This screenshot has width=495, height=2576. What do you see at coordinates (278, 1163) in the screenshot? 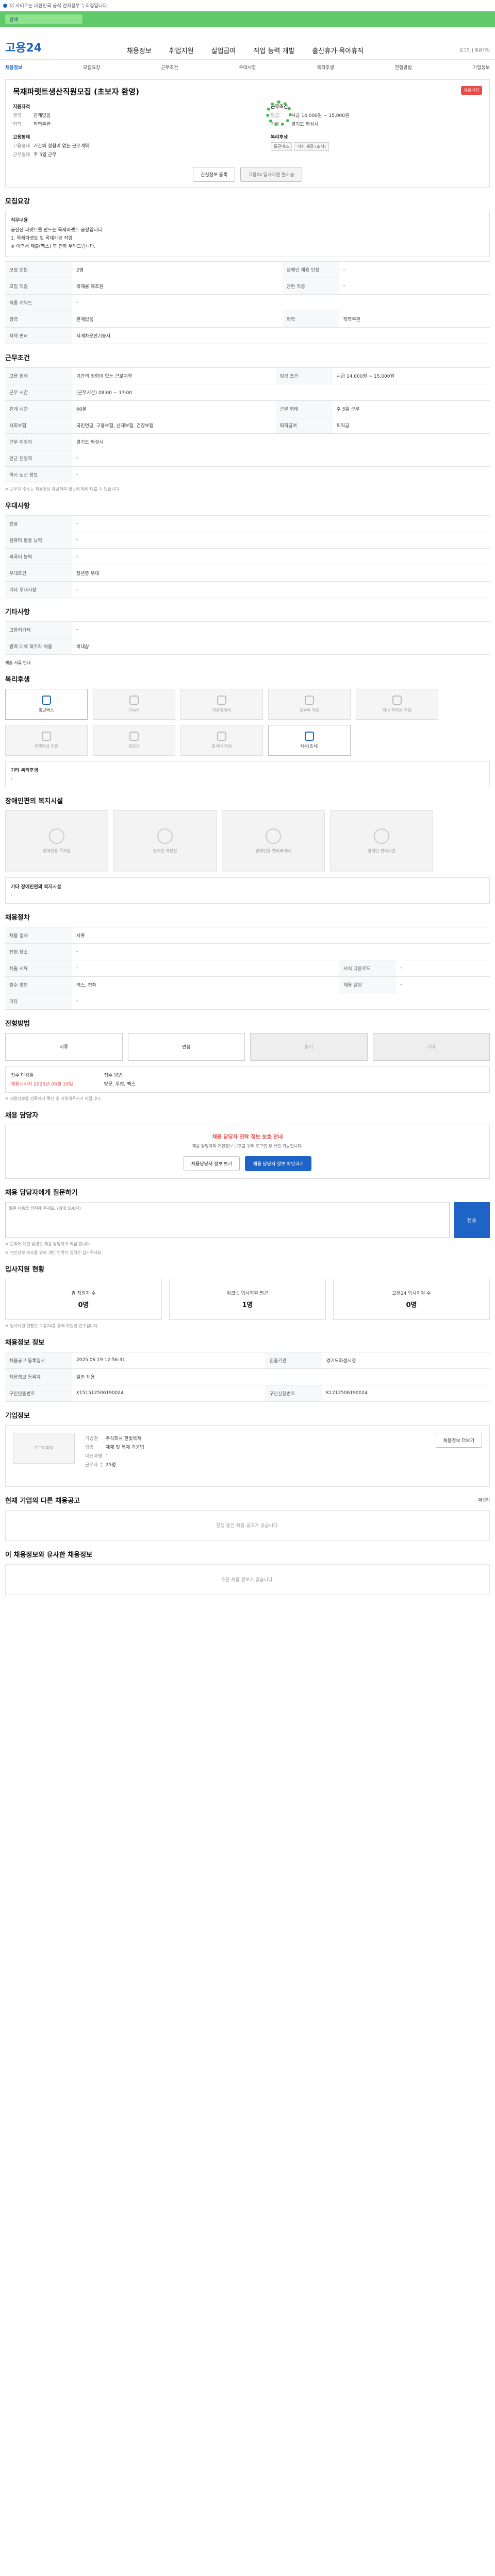
I see `contact-confirm-button: 채용 담당자 정보 확인하기` at bounding box center [278, 1163].